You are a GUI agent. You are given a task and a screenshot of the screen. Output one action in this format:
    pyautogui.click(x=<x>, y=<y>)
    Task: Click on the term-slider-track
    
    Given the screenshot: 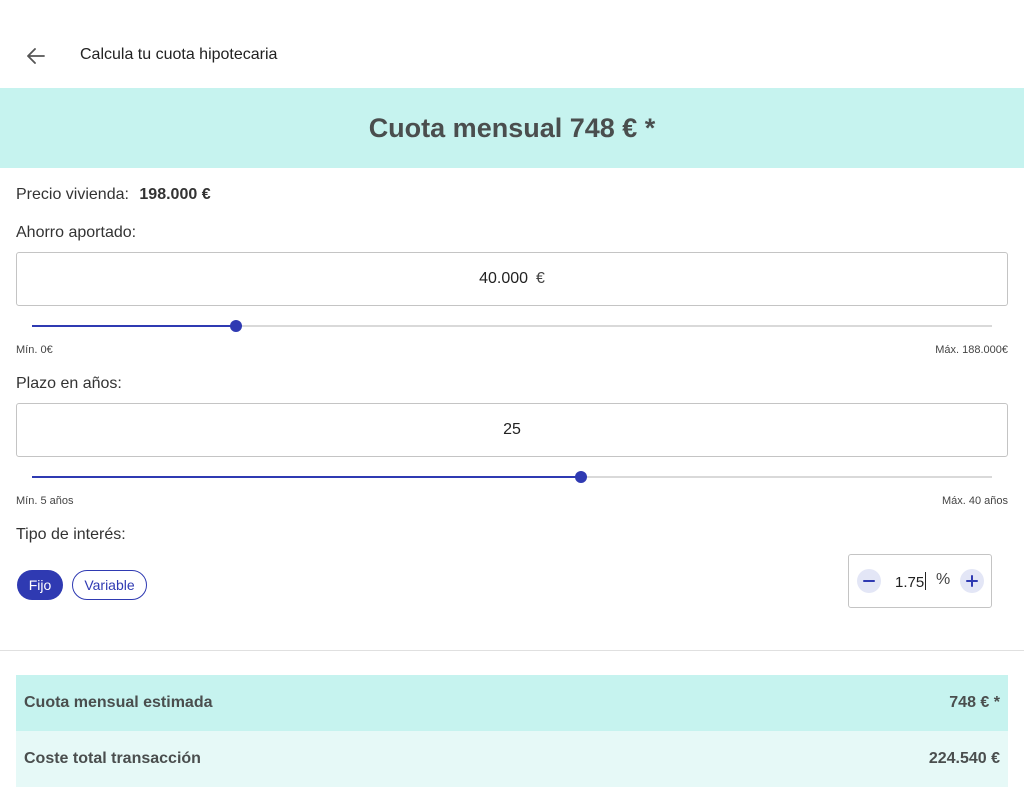 What is the action you would take?
    pyautogui.click(x=306, y=477)
    